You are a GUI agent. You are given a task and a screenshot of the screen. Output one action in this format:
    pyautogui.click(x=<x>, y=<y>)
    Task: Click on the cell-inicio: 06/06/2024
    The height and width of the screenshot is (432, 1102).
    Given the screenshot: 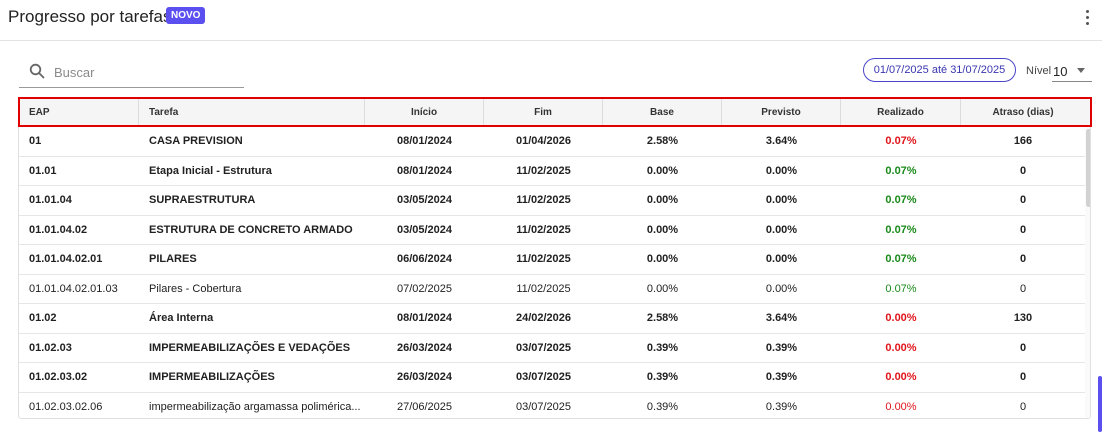 What is the action you would take?
    pyautogui.click(x=424, y=259)
    